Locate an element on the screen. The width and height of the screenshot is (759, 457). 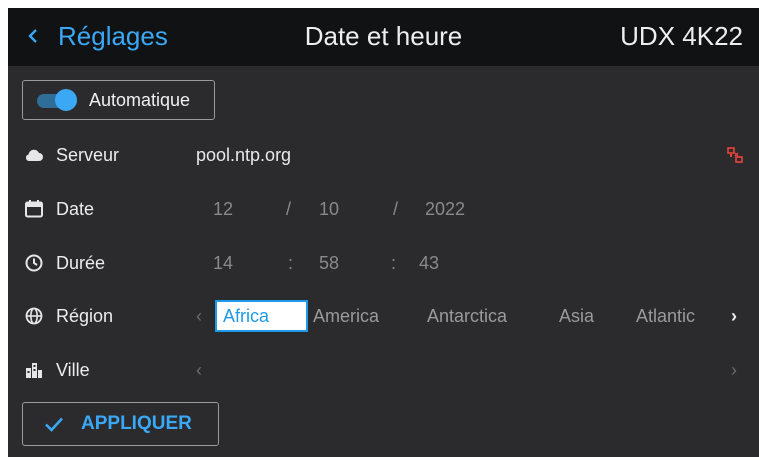
time-minutes-field: 58 is located at coordinates (329, 263).